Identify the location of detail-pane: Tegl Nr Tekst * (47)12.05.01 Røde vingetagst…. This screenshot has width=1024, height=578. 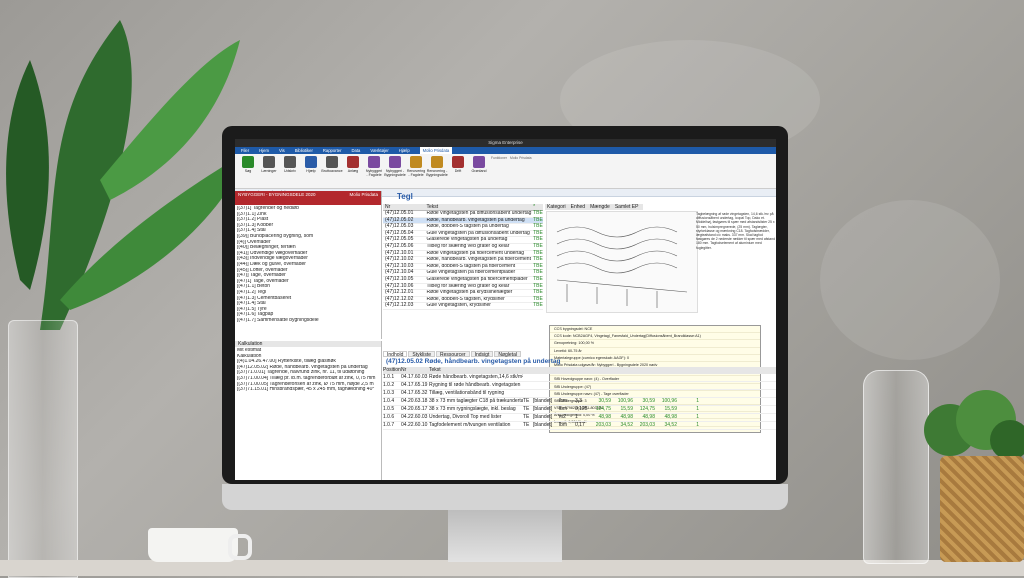
(579, 265).